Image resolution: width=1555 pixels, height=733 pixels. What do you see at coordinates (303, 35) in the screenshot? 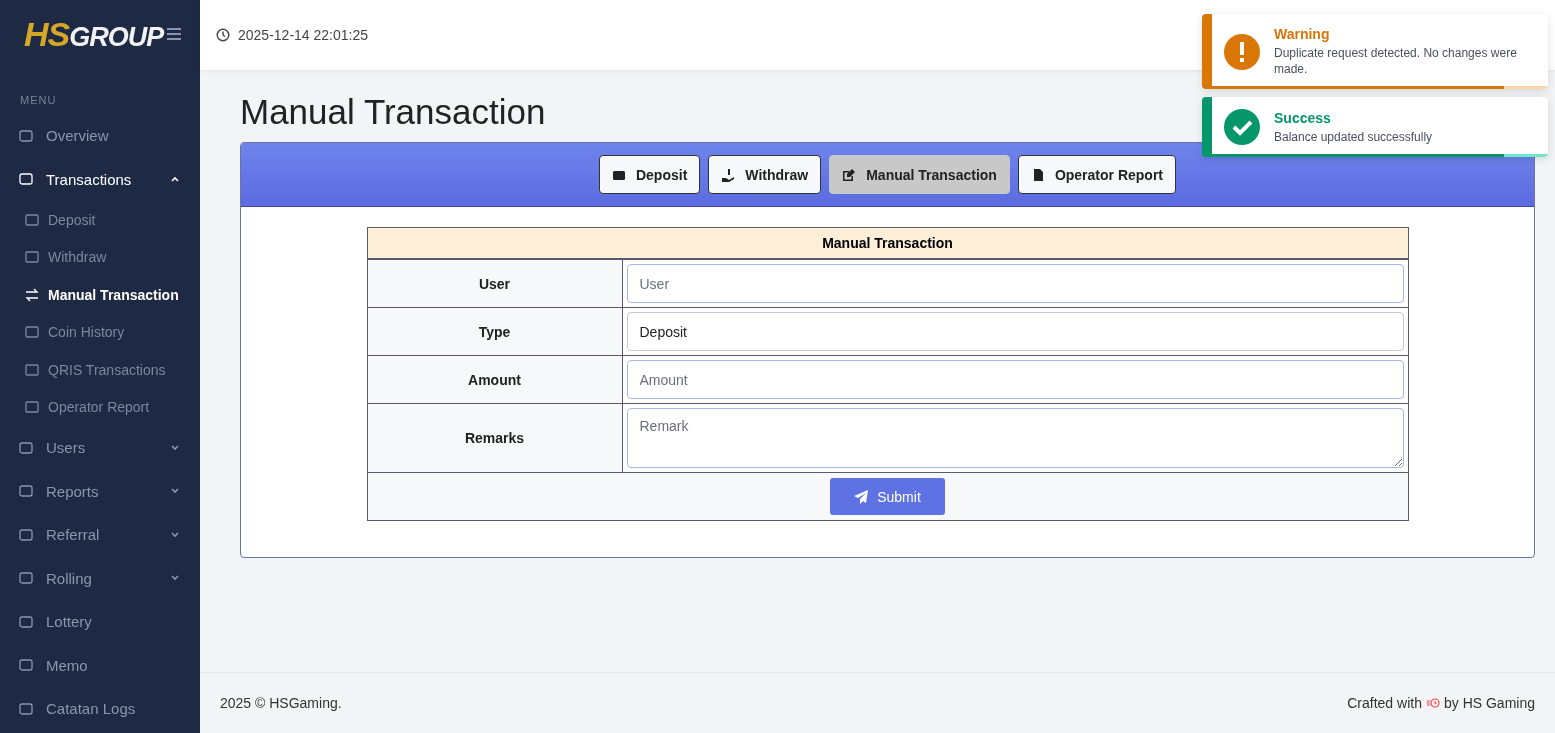
I see `datetime-text: 2025-12-14 22:01:25` at bounding box center [303, 35].